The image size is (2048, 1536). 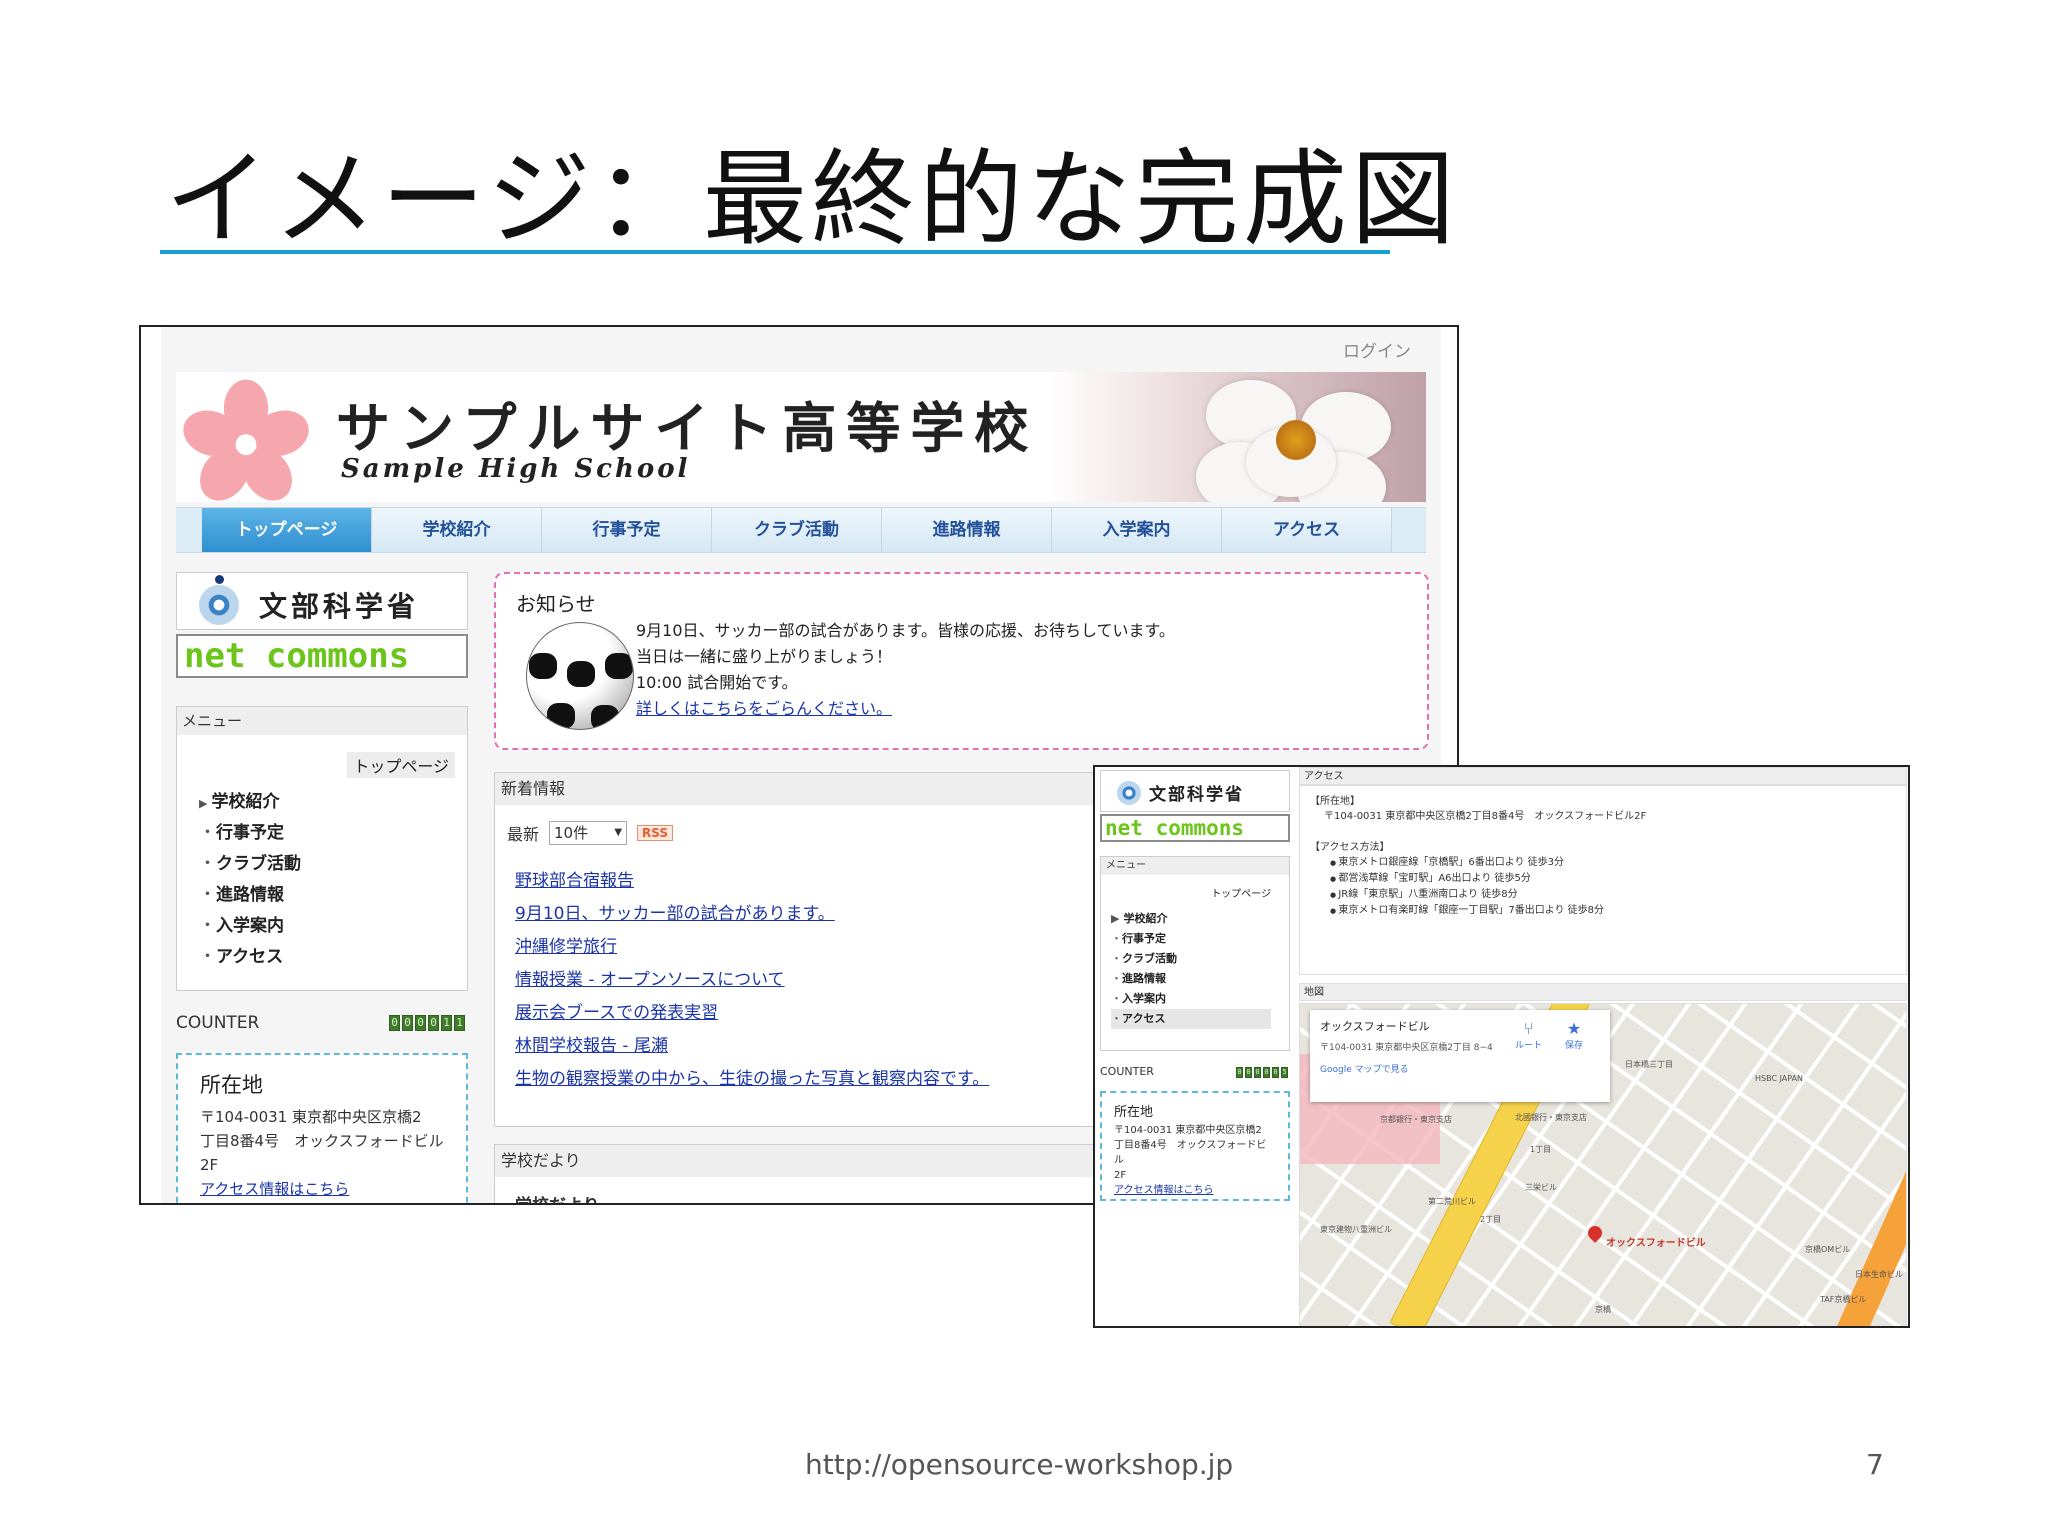 I want to click on access-method-item: 都営浅草線「宝町駅」A6出口より 徒歩5分, so click(x=1613, y=879).